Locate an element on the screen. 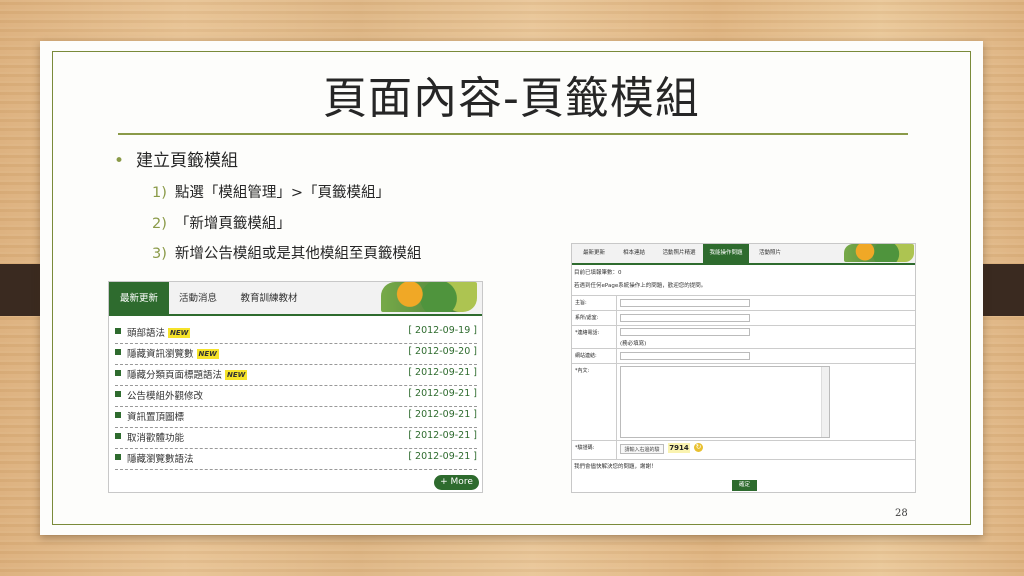  news-title: 隱藏分類頁面標題語法 is located at coordinates (174, 375).